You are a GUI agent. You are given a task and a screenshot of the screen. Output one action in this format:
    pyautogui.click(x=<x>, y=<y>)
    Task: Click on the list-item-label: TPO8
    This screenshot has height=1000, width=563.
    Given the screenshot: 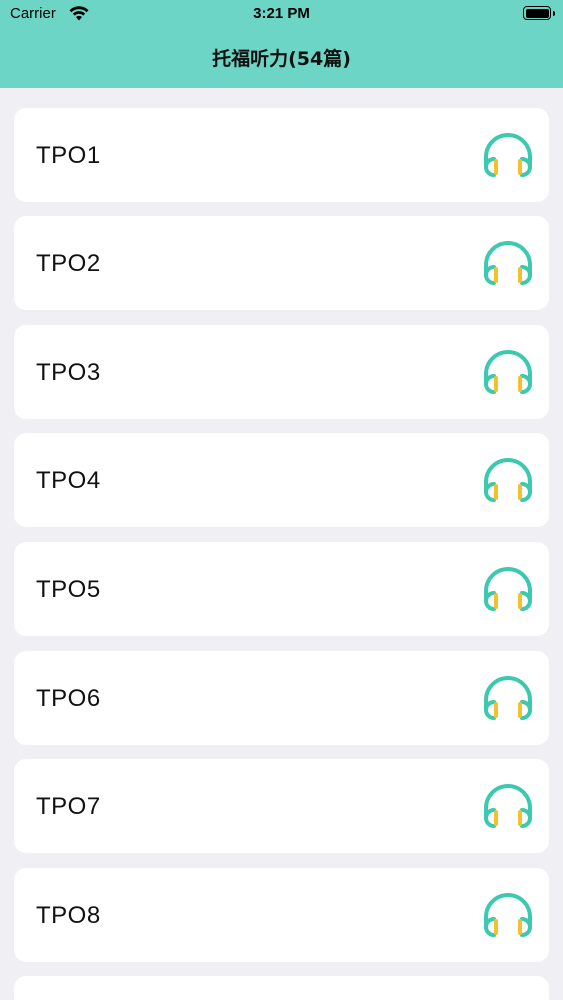 What is the action you would take?
    pyautogui.click(x=68, y=915)
    